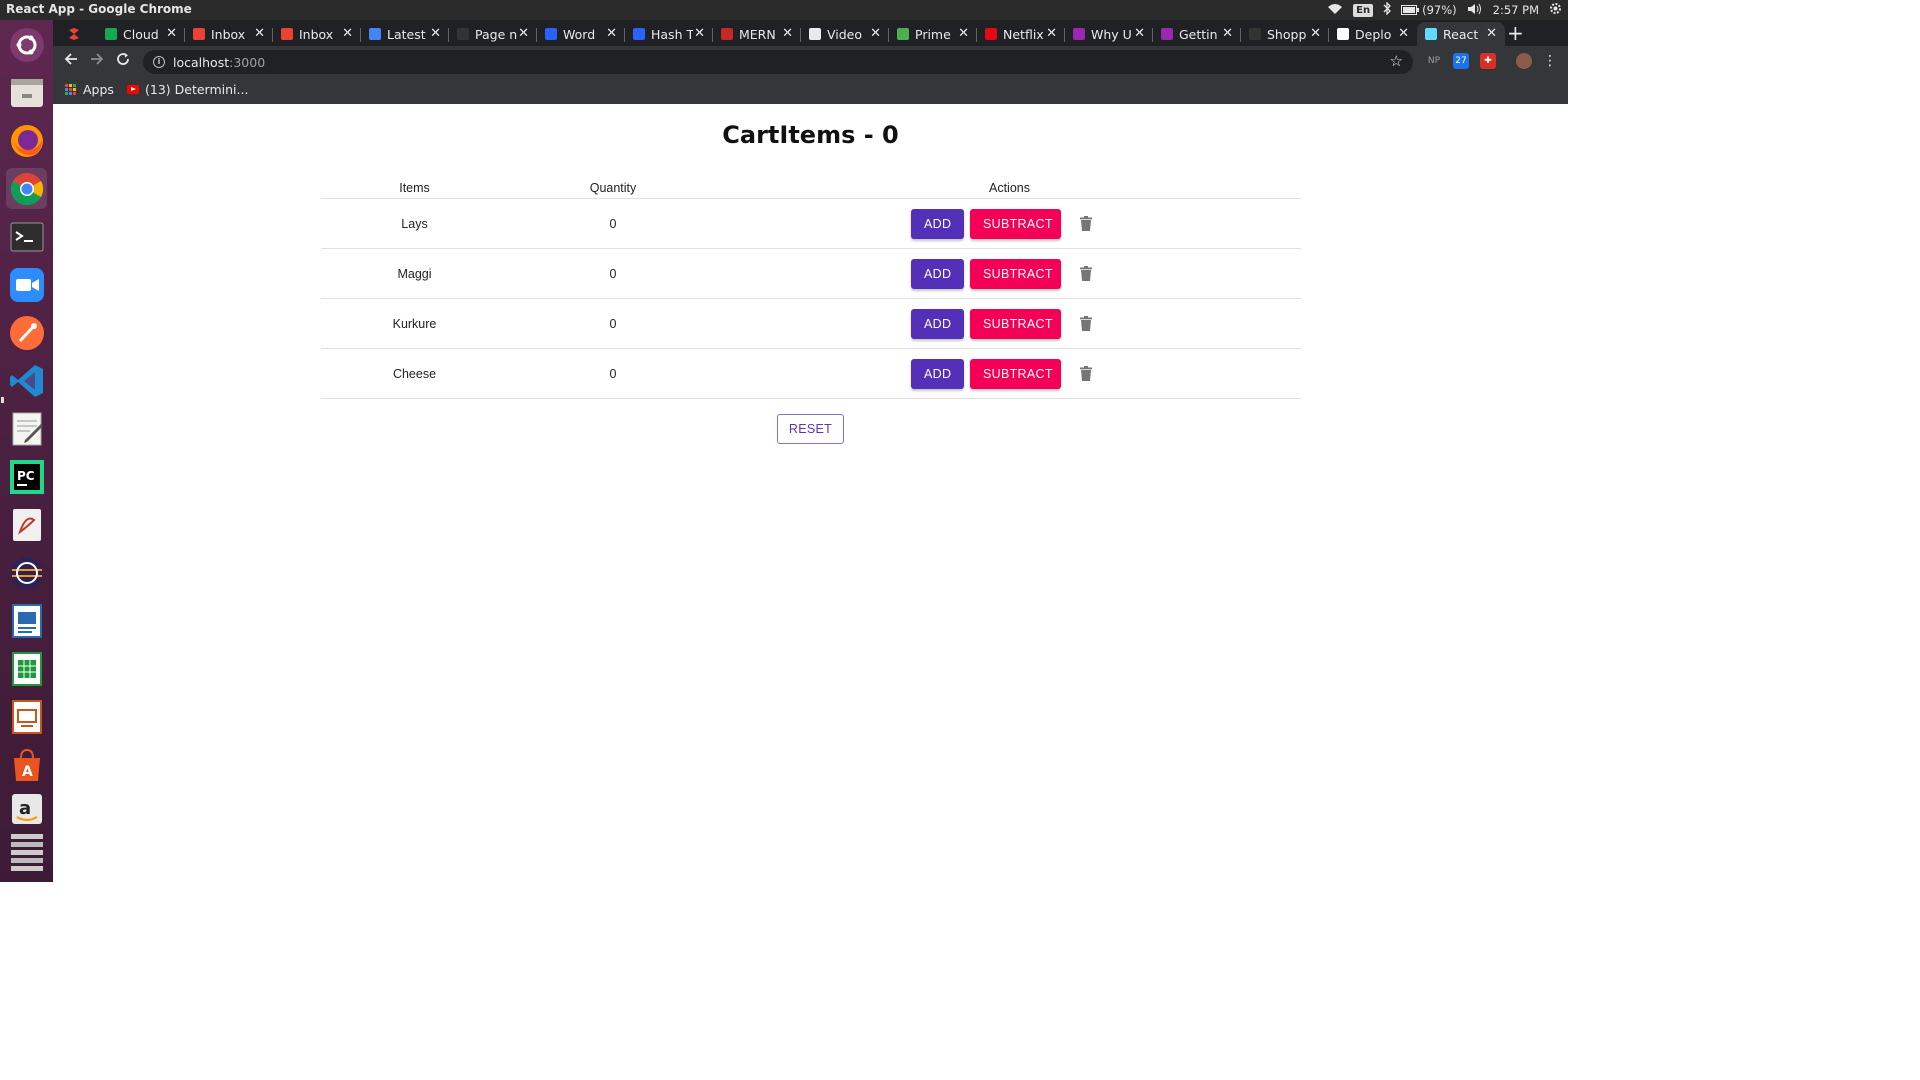 This screenshot has height=1080, width=1920. I want to click on files-icon, so click(26, 92).